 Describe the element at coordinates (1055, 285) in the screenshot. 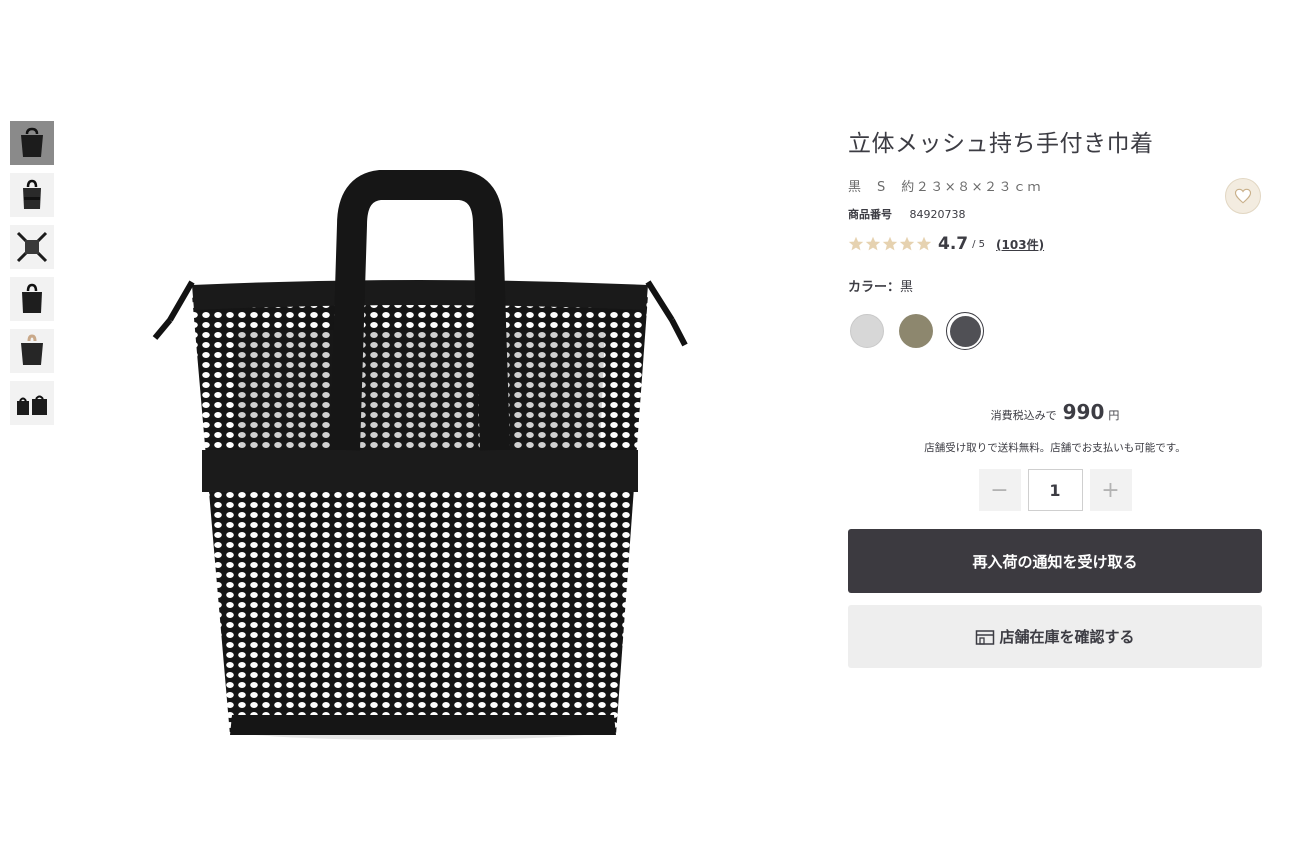

I see `color-line: カラー：黒` at that location.